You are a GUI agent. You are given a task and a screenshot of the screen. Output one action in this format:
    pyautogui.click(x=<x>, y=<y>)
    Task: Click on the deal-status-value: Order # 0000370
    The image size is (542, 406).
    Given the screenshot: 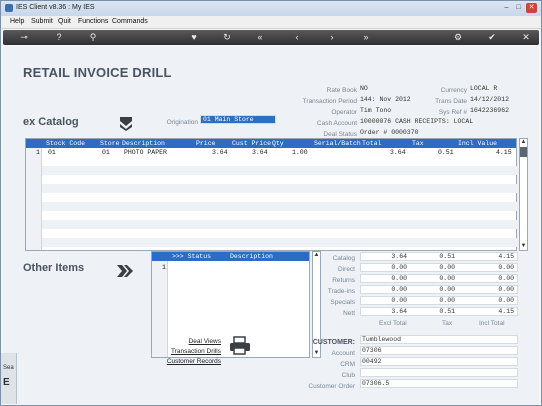 What is the action you would take?
    pyautogui.click(x=389, y=132)
    